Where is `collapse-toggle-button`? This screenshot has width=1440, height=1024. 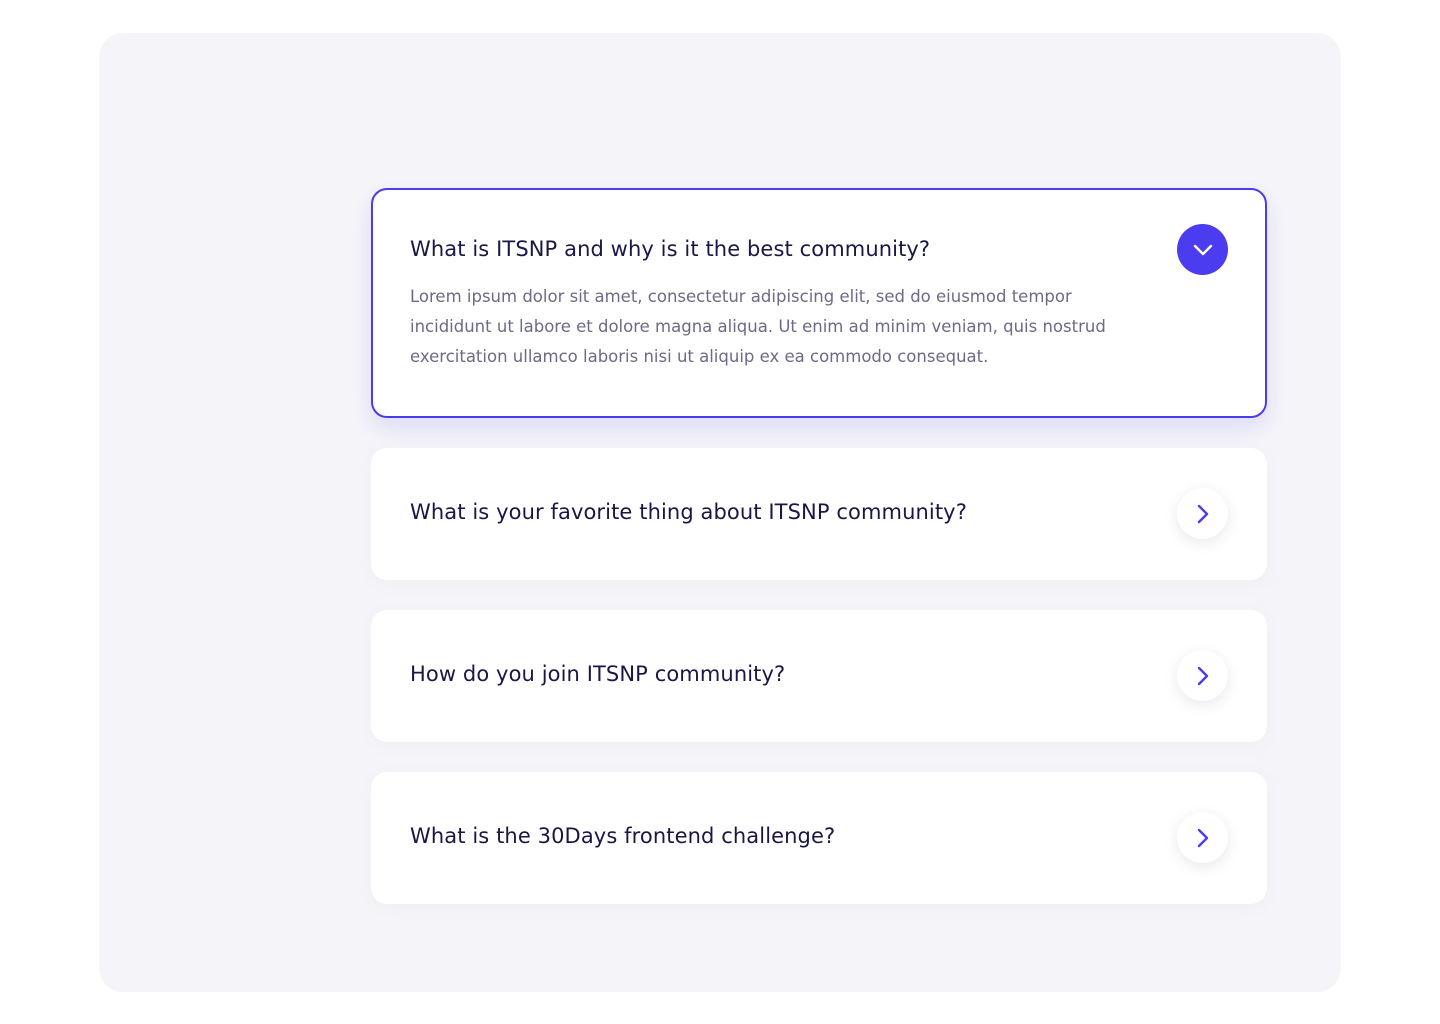
collapse-toggle-button is located at coordinates (1202, 249).